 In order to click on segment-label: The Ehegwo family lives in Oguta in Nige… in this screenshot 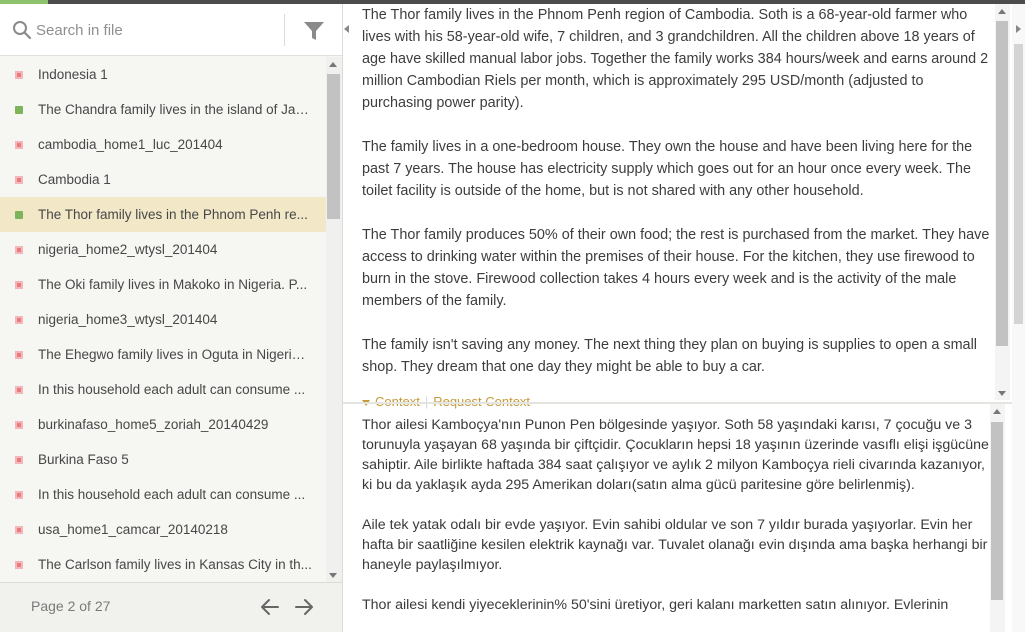, I will do `click(175, 354)`.